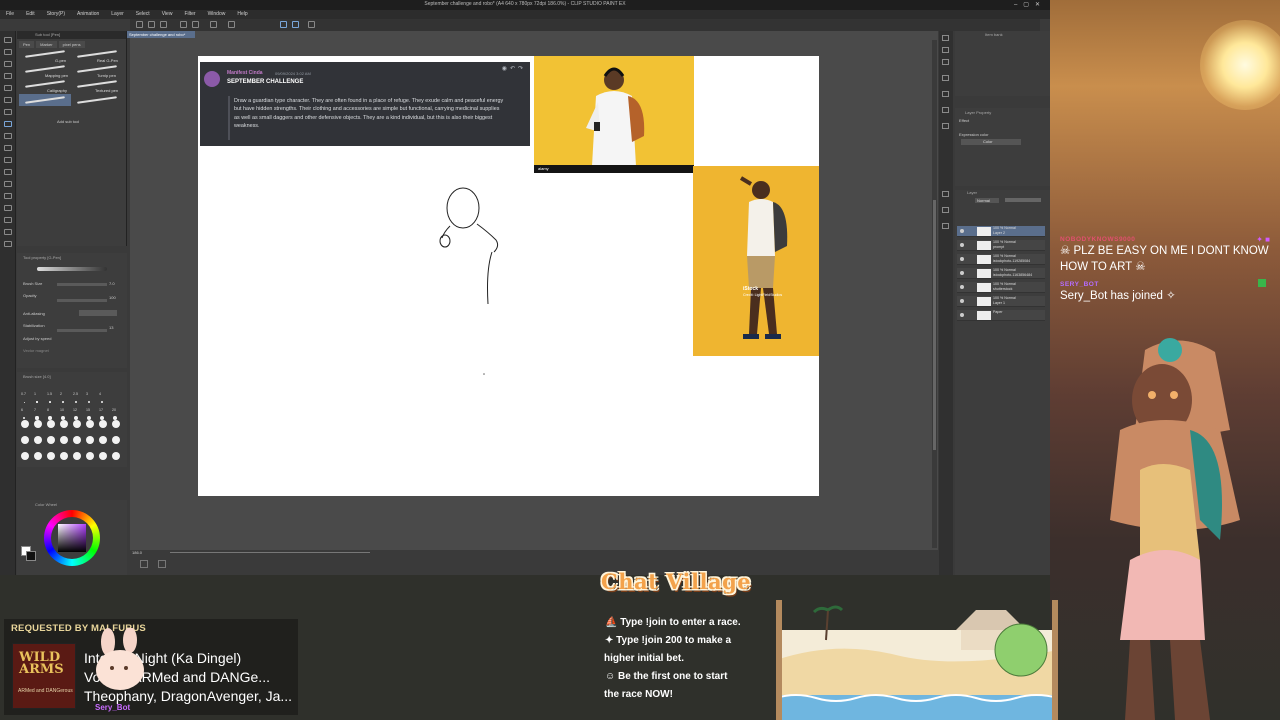 The image size is (1280, 720). What do you see at coordinates (242, 14) in the screenshot?
I see `menu-help: Help` at bounding box center [242, 14].